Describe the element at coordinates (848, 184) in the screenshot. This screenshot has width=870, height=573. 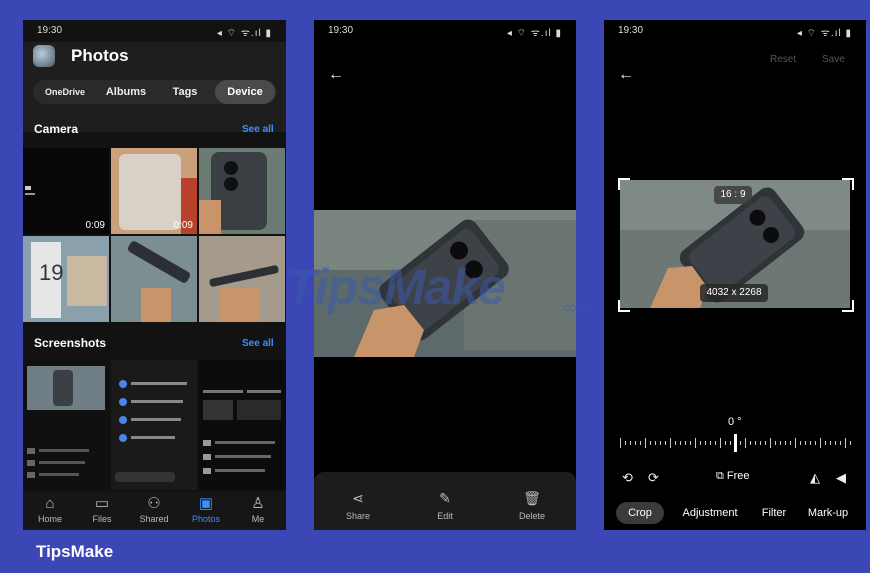
I see `crop-handle-top-right` at that location.